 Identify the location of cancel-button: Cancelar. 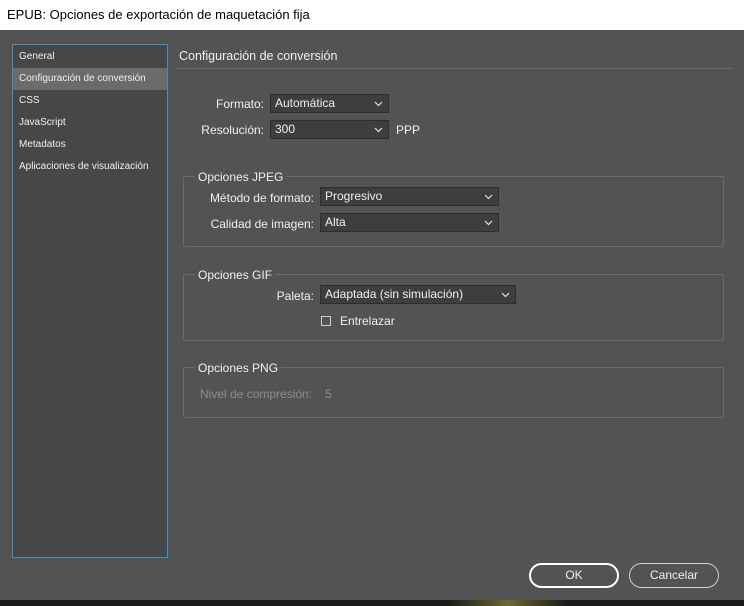
(674, 575).